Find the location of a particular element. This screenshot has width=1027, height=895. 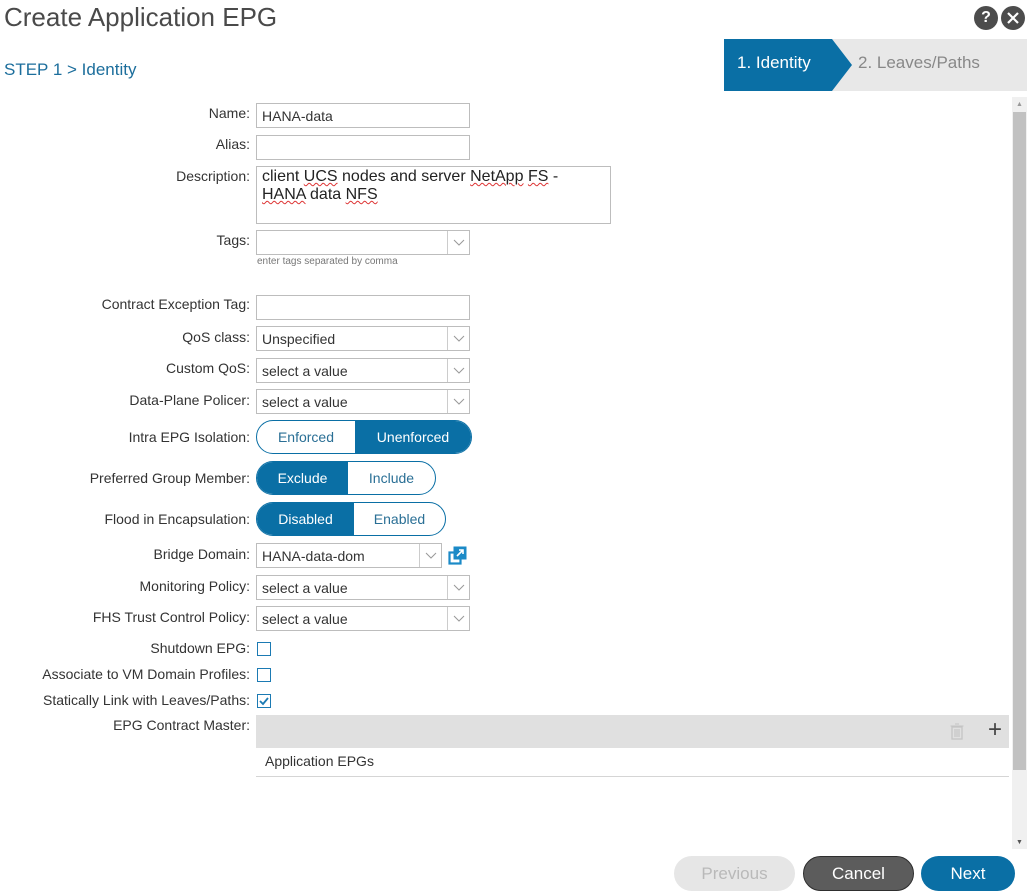

question-icon: ? is located at coordinates (986, 18).